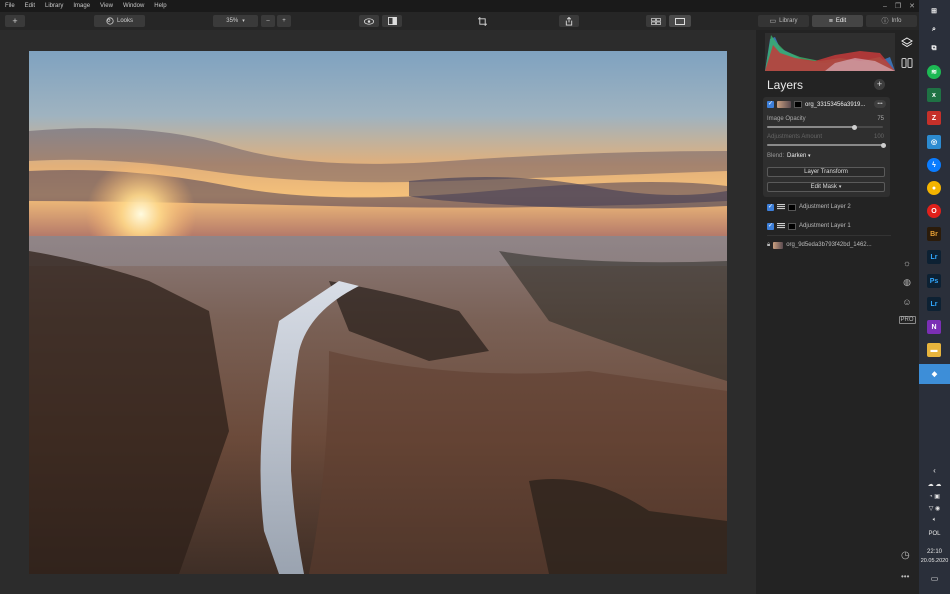  I want to click on history-icon: ◷, so click(905, 555).